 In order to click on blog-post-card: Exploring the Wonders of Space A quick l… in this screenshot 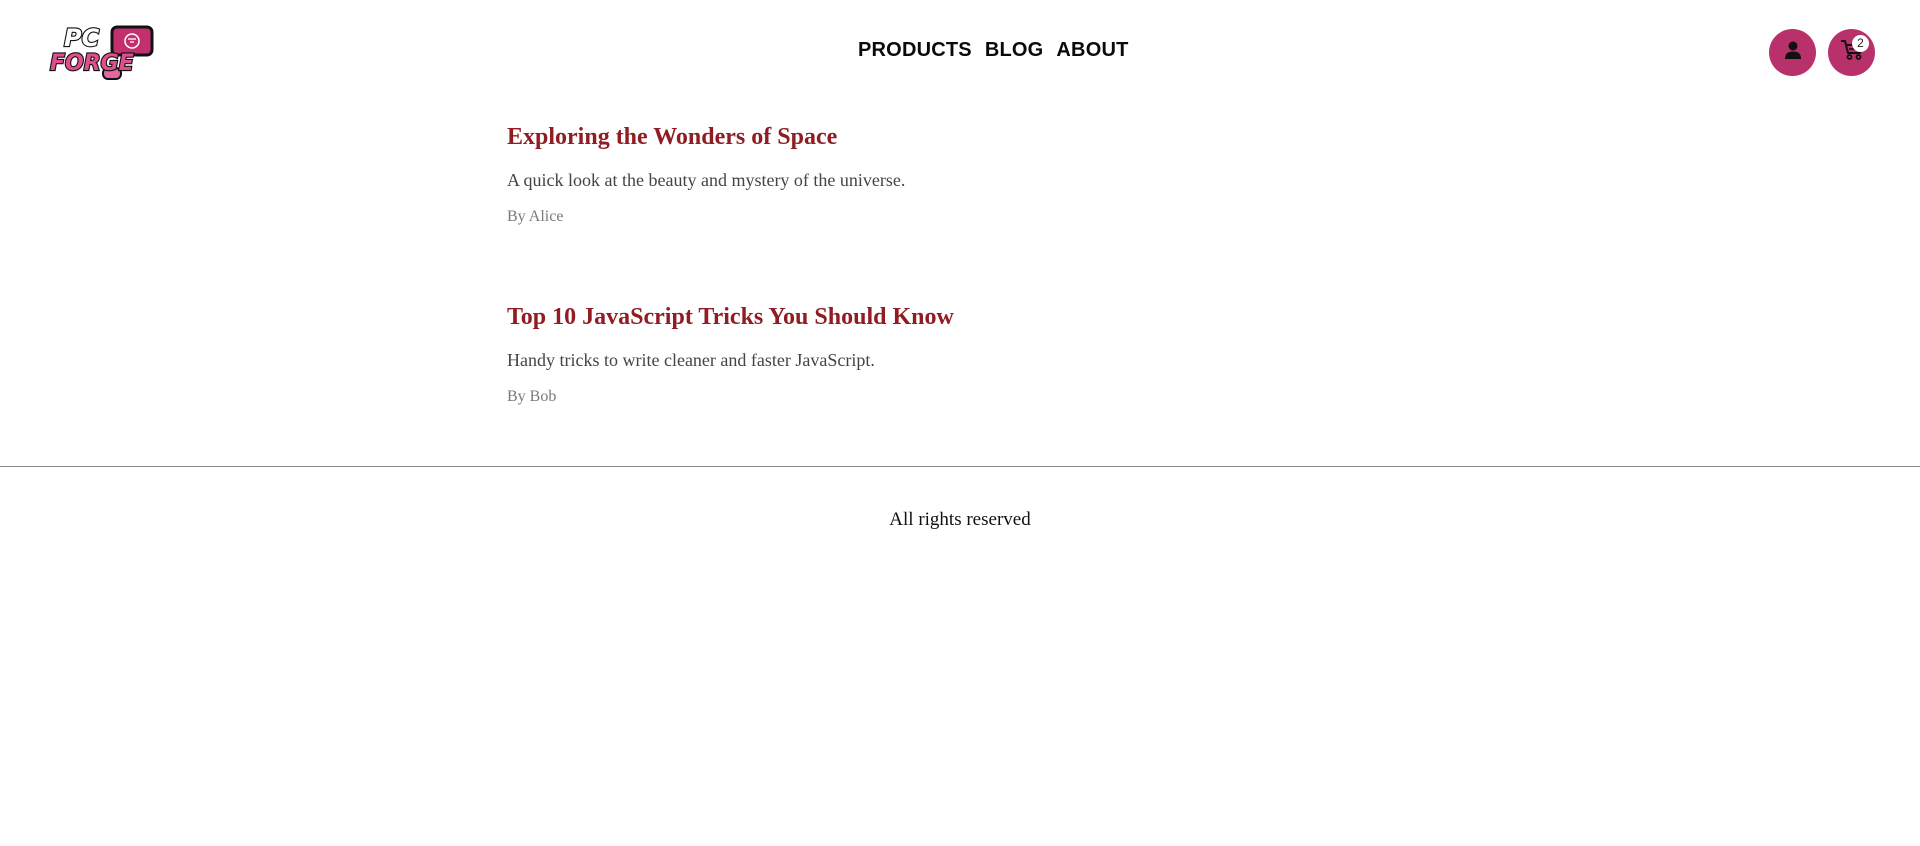, I will do `click(957, 210)`.